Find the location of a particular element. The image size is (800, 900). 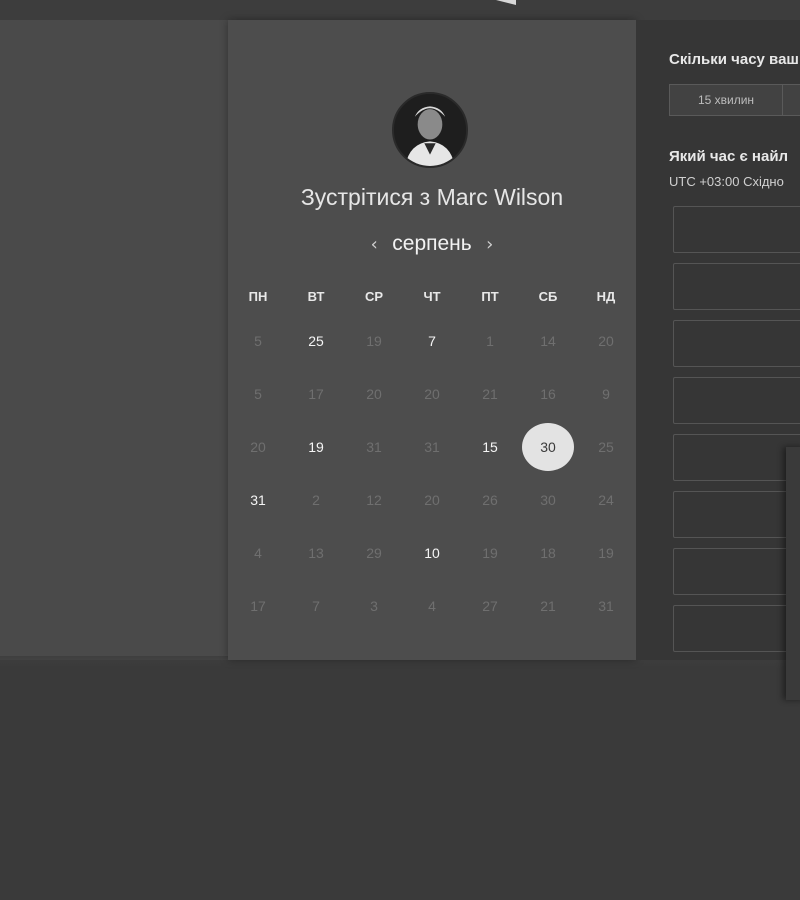

available-day: 7 is located at coordinates (432, 340).